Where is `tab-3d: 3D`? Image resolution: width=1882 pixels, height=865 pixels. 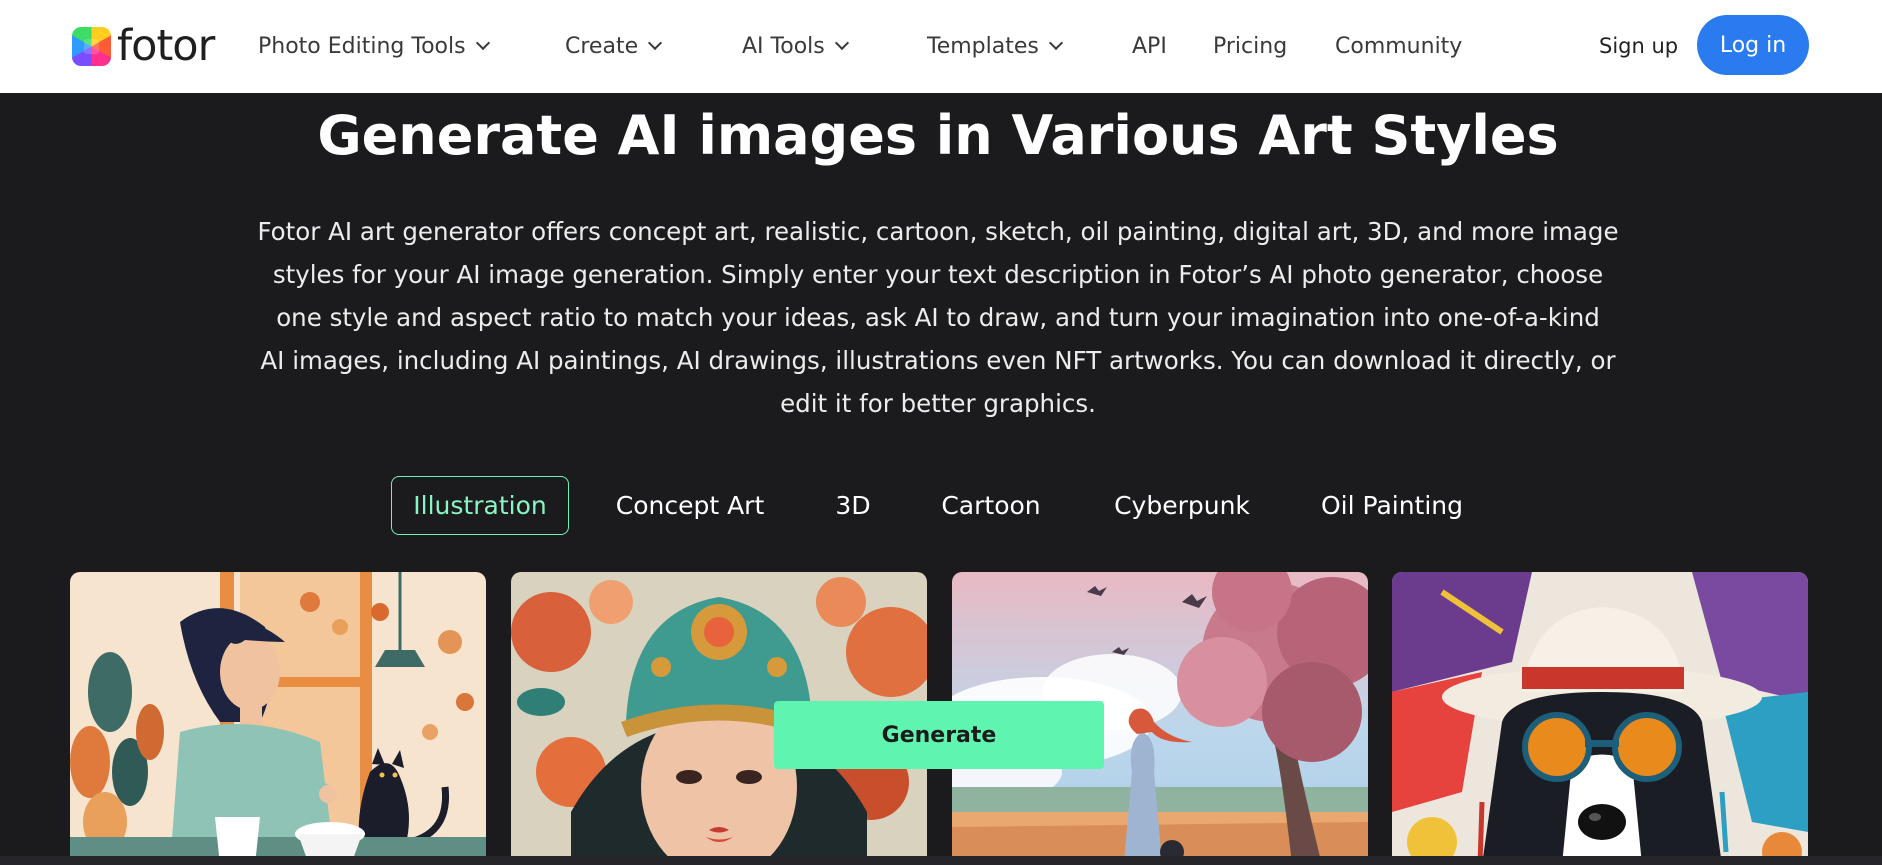
tab-3d: 3D is located at coordinates (853, 505).